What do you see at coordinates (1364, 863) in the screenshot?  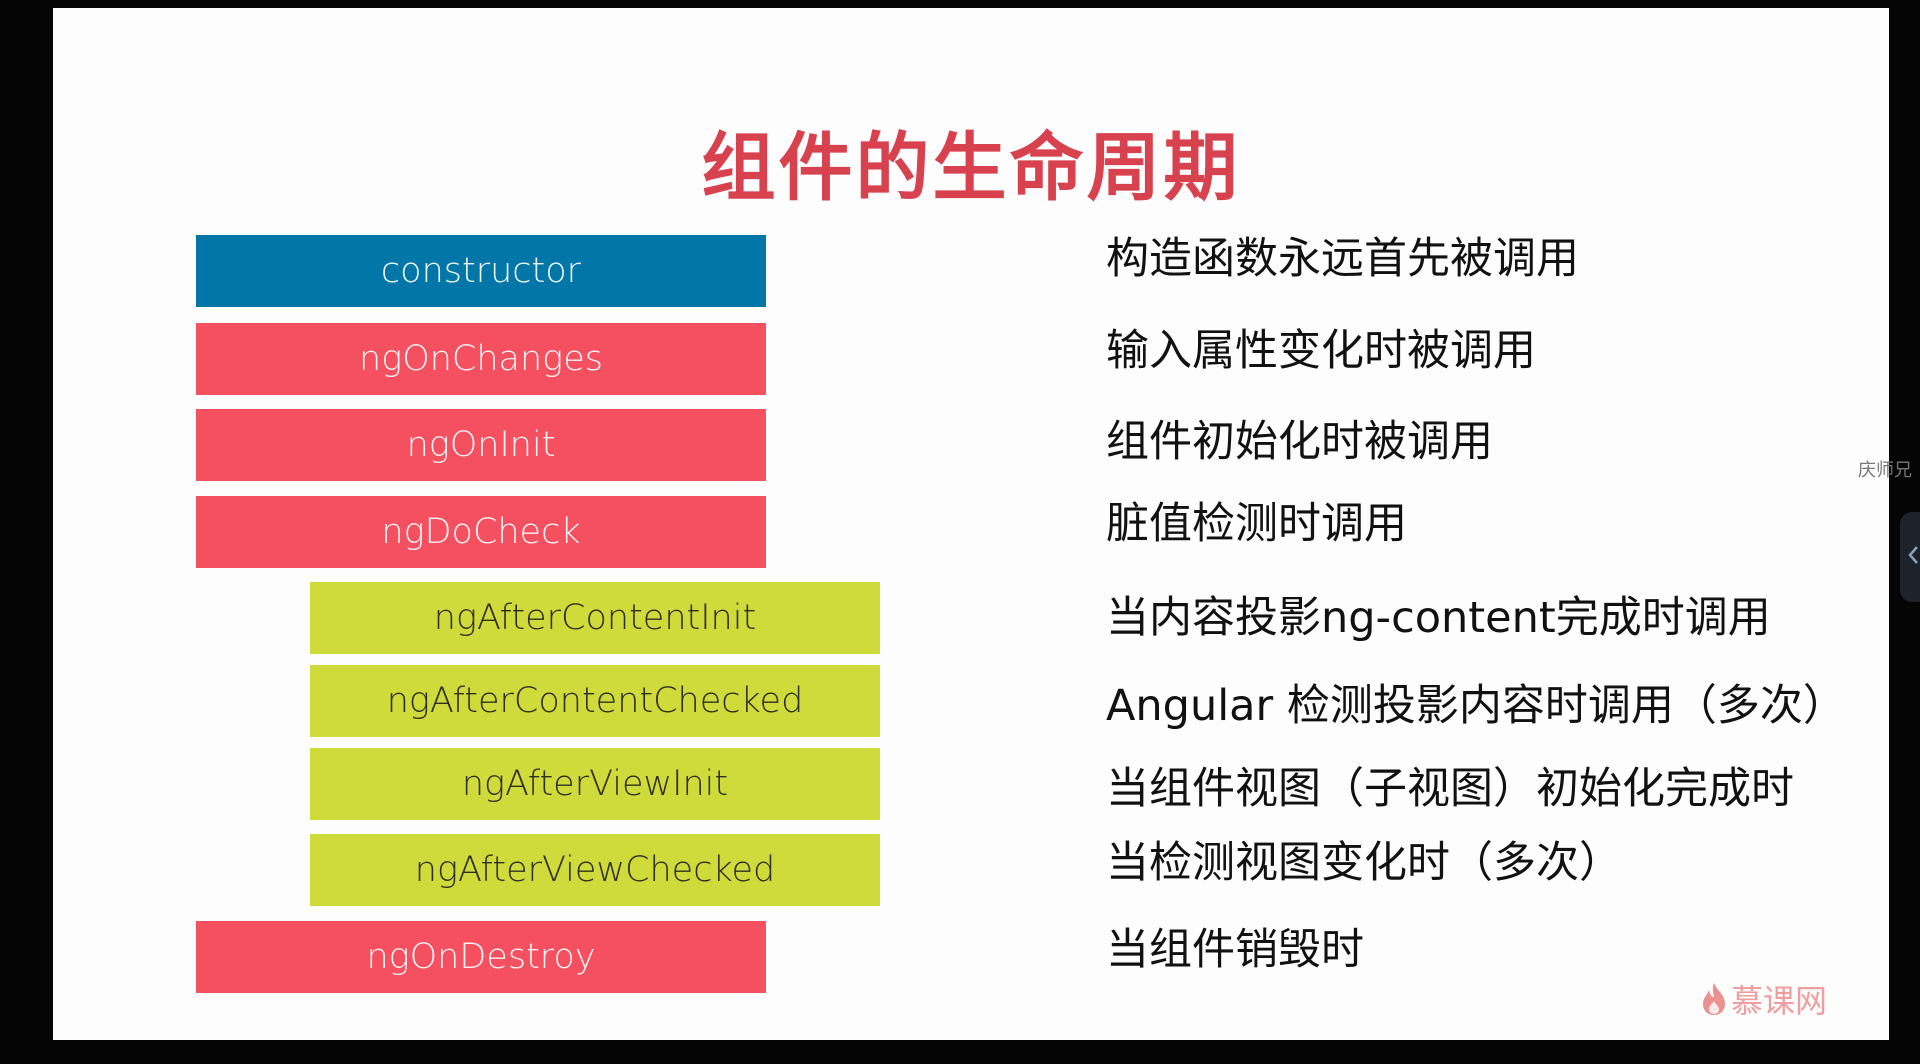 I see `description-ngafterviewchecked: 当检测视图变化时（多次）` at bounding box center [1364, 863].